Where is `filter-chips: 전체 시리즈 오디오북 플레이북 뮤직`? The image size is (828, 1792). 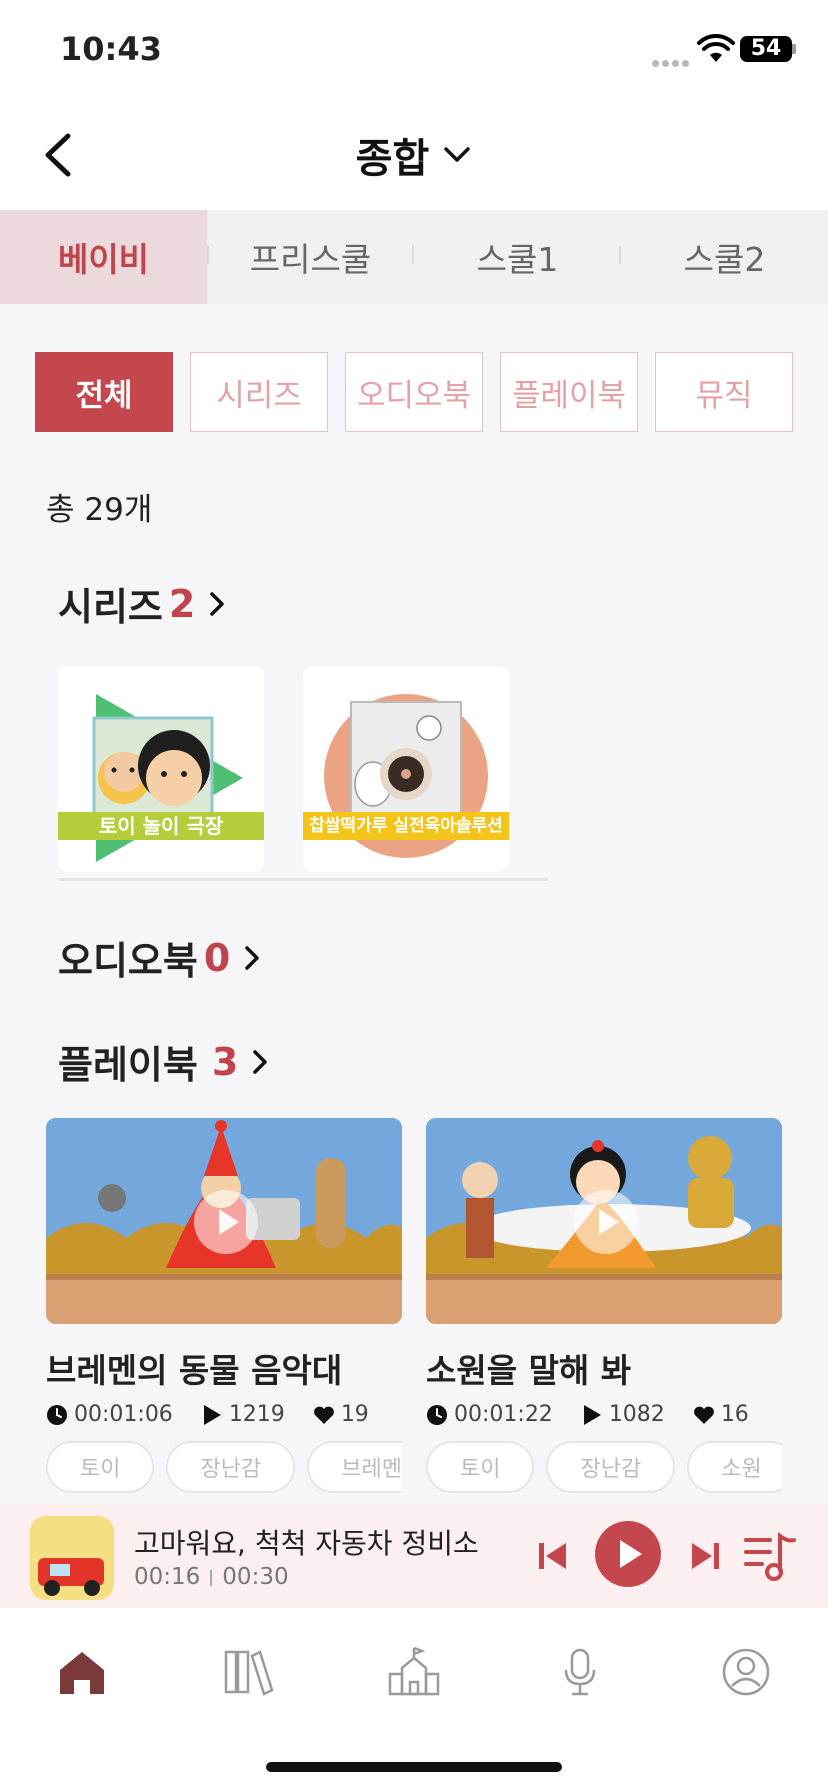
filter-chips: 전체 시리즈 오디오북 플레이북 뮤직 is located at coordinates (422, 392).